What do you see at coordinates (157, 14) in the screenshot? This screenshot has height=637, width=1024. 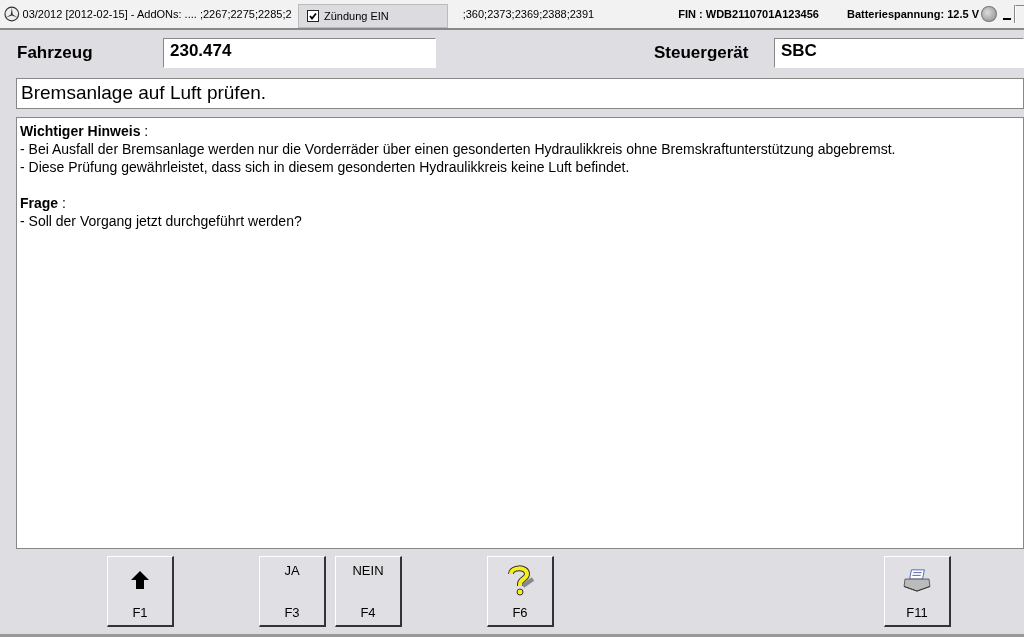 I see `version-text: 03/2012 [2012-02-15] - AddONs: .... ;2267;2275;2285;2` at bounding box center [157, 14].